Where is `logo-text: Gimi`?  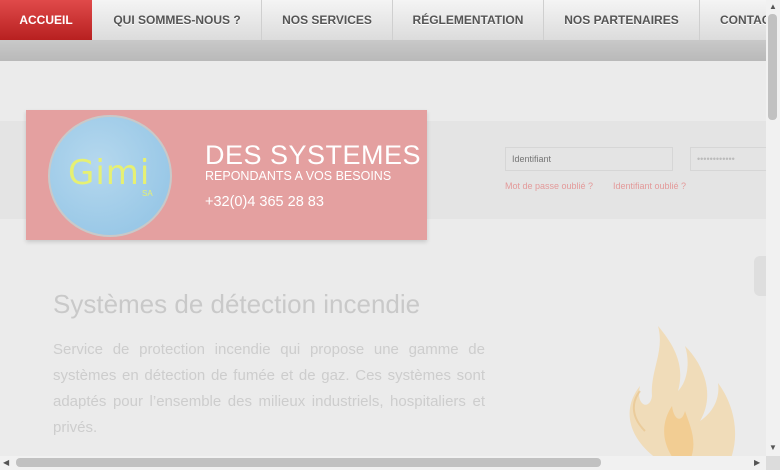 logo-text: Gimi is located at coordinates (109, 173).